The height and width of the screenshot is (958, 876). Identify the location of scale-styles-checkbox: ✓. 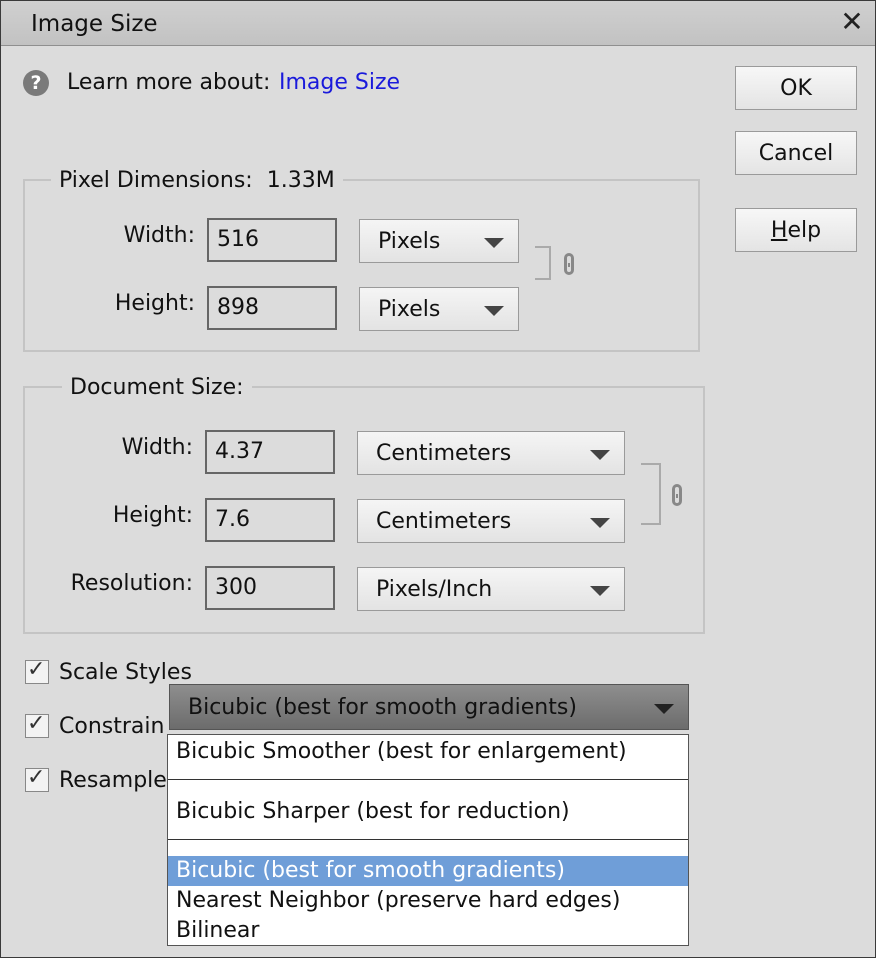
(37, 670).